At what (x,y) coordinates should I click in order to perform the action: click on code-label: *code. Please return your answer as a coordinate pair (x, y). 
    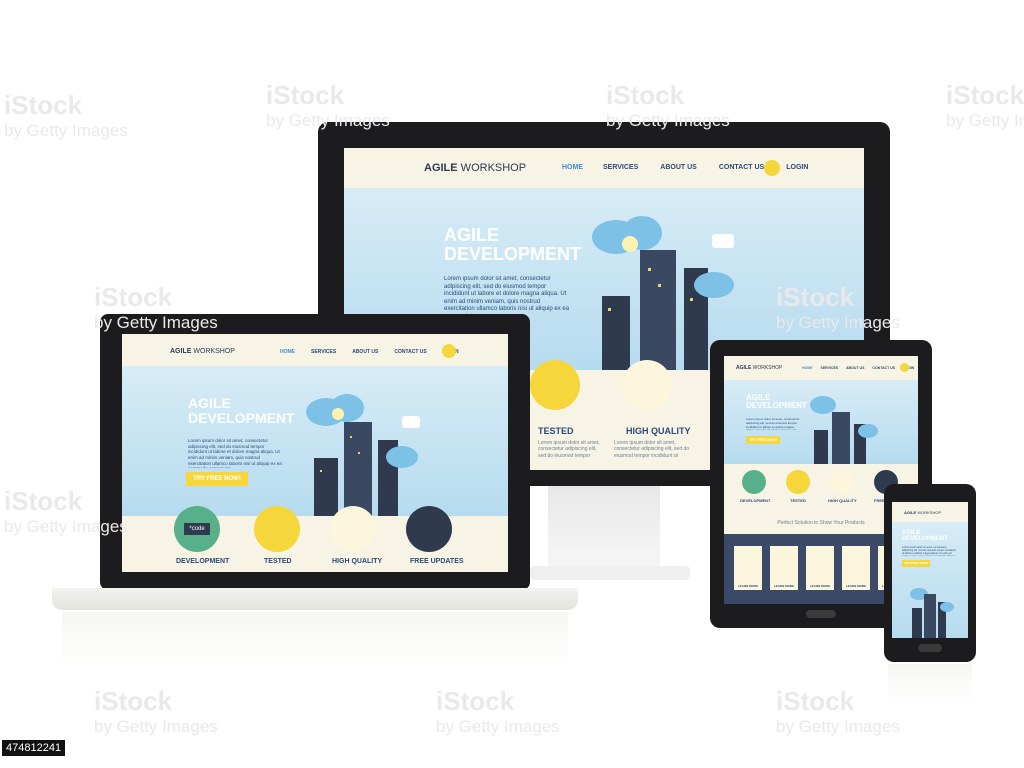
    Looking at the image, I should click on (197, 529).